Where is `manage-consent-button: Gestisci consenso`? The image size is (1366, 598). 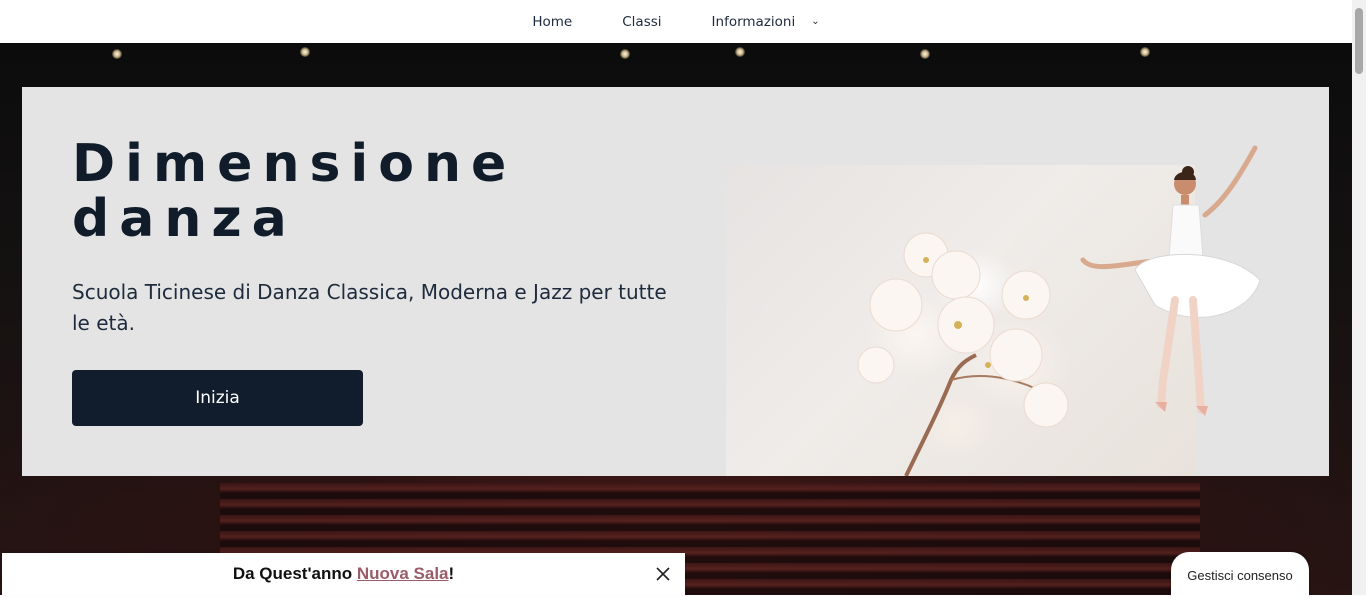
manage-consent-button: Gestisci consenso is located at coordinates (1240, 575).